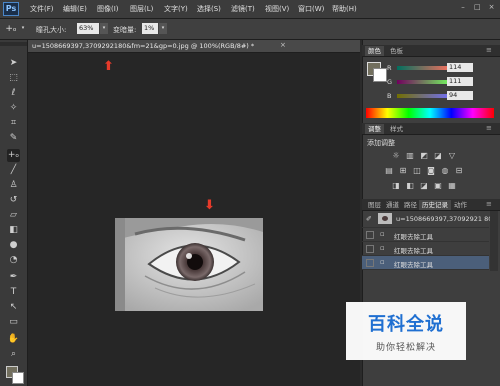  I want to click on dodge-tool-icon: ◔, so click(13, 260).